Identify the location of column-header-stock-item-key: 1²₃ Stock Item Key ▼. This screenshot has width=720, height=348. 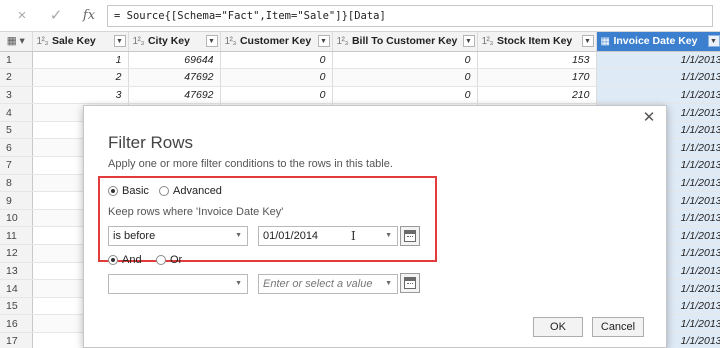
(537, 42).